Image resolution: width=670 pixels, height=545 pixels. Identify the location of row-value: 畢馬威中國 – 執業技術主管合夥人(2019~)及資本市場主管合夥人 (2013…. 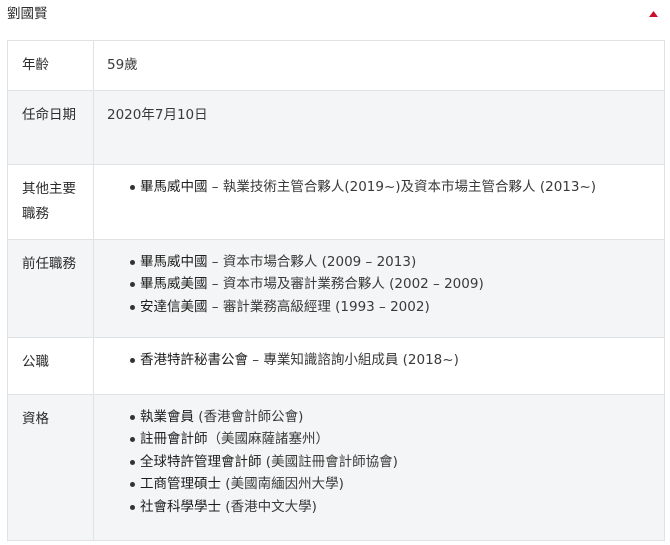
(379, 202).